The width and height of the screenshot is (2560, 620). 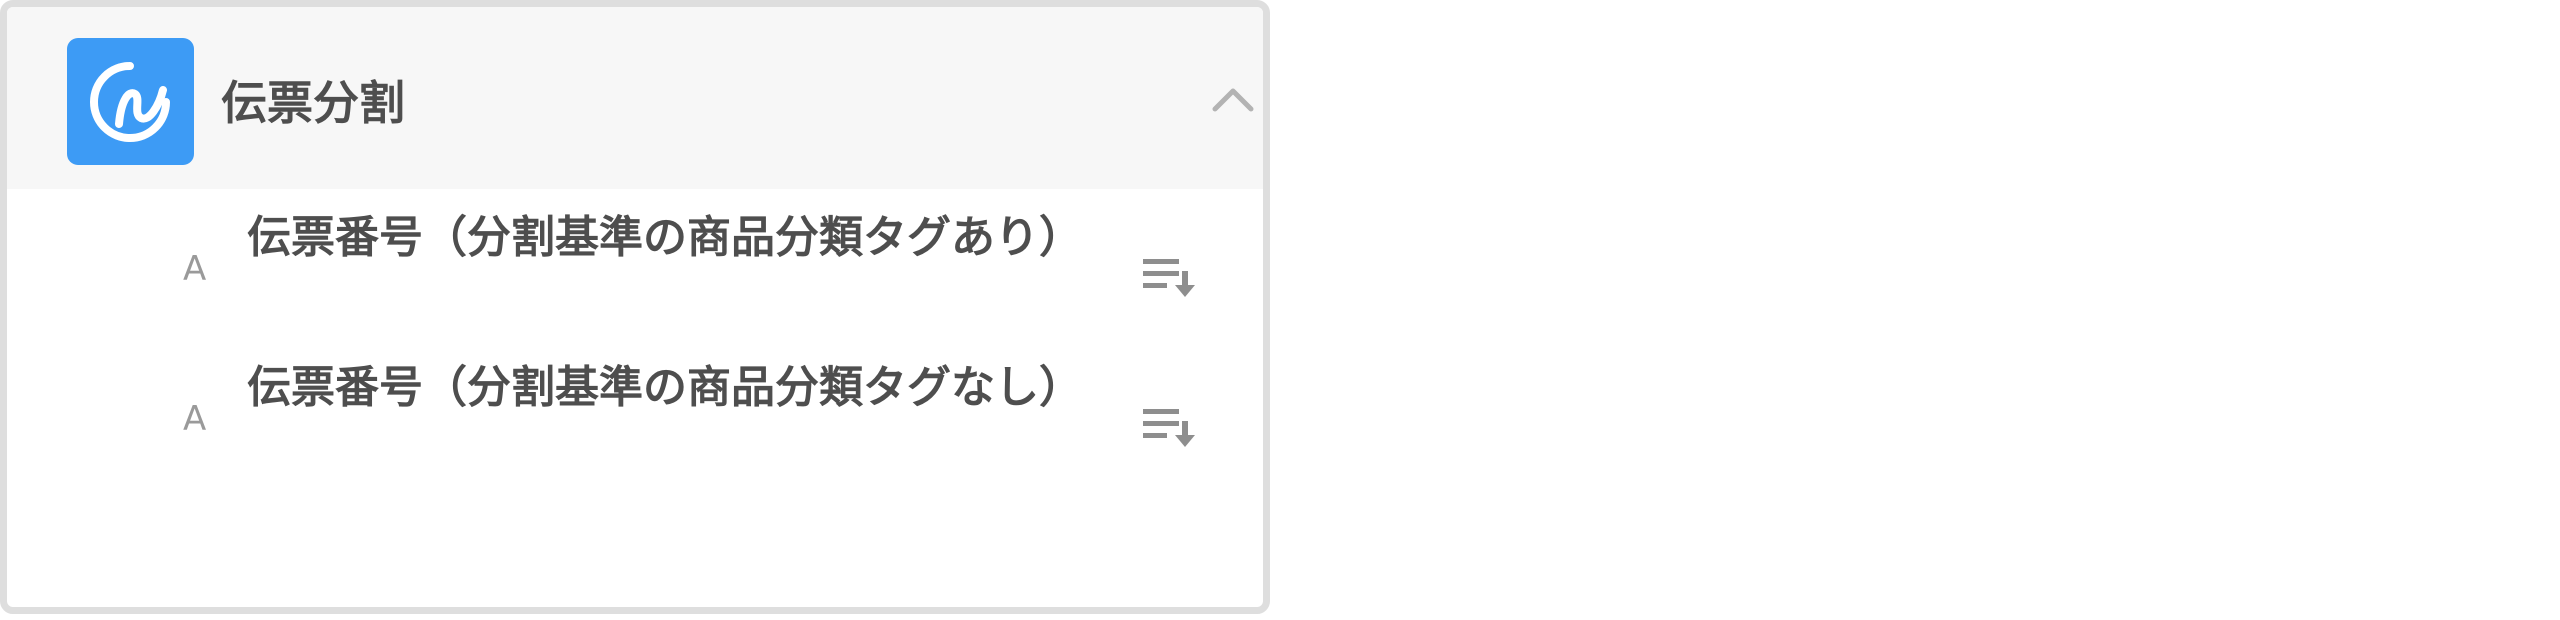 What do you see at coordinates (1233, 101) in the screenshot?
I see `chevron-up-icon` at bounding box center [1233, 101].